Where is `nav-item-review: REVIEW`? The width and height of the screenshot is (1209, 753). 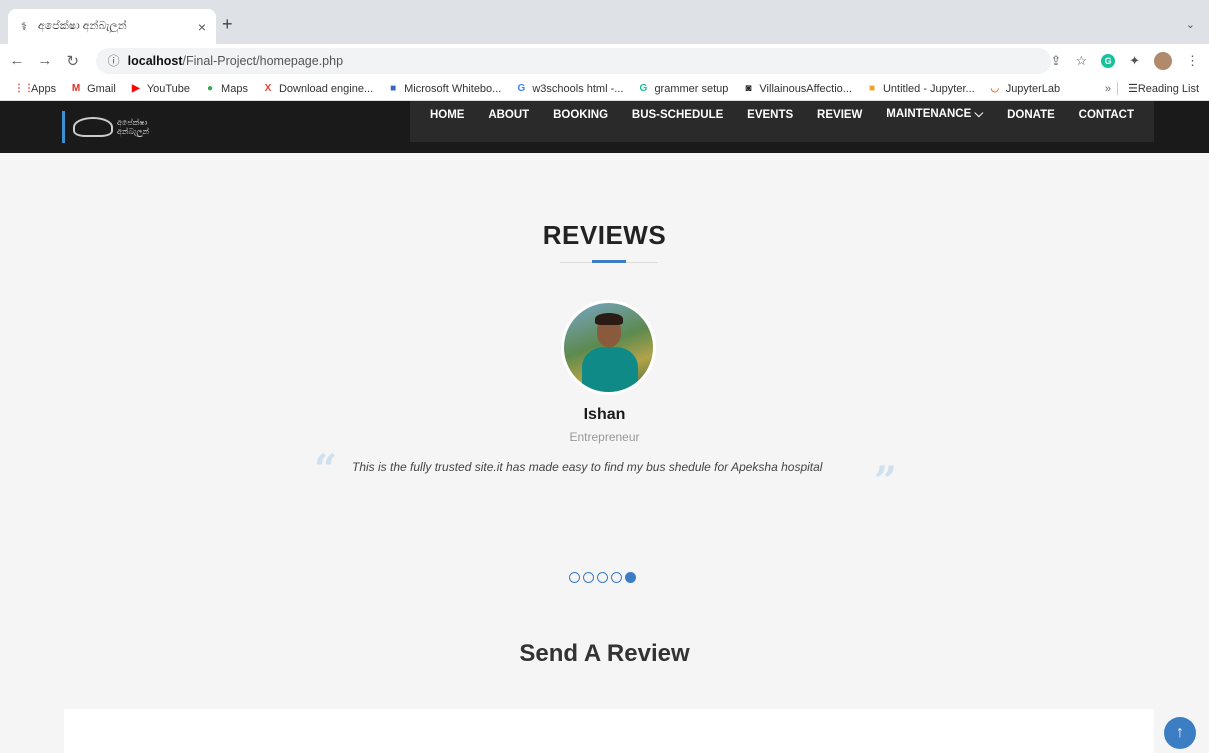
nav-item-review: REVIEW is located at coordinates (839, 115).